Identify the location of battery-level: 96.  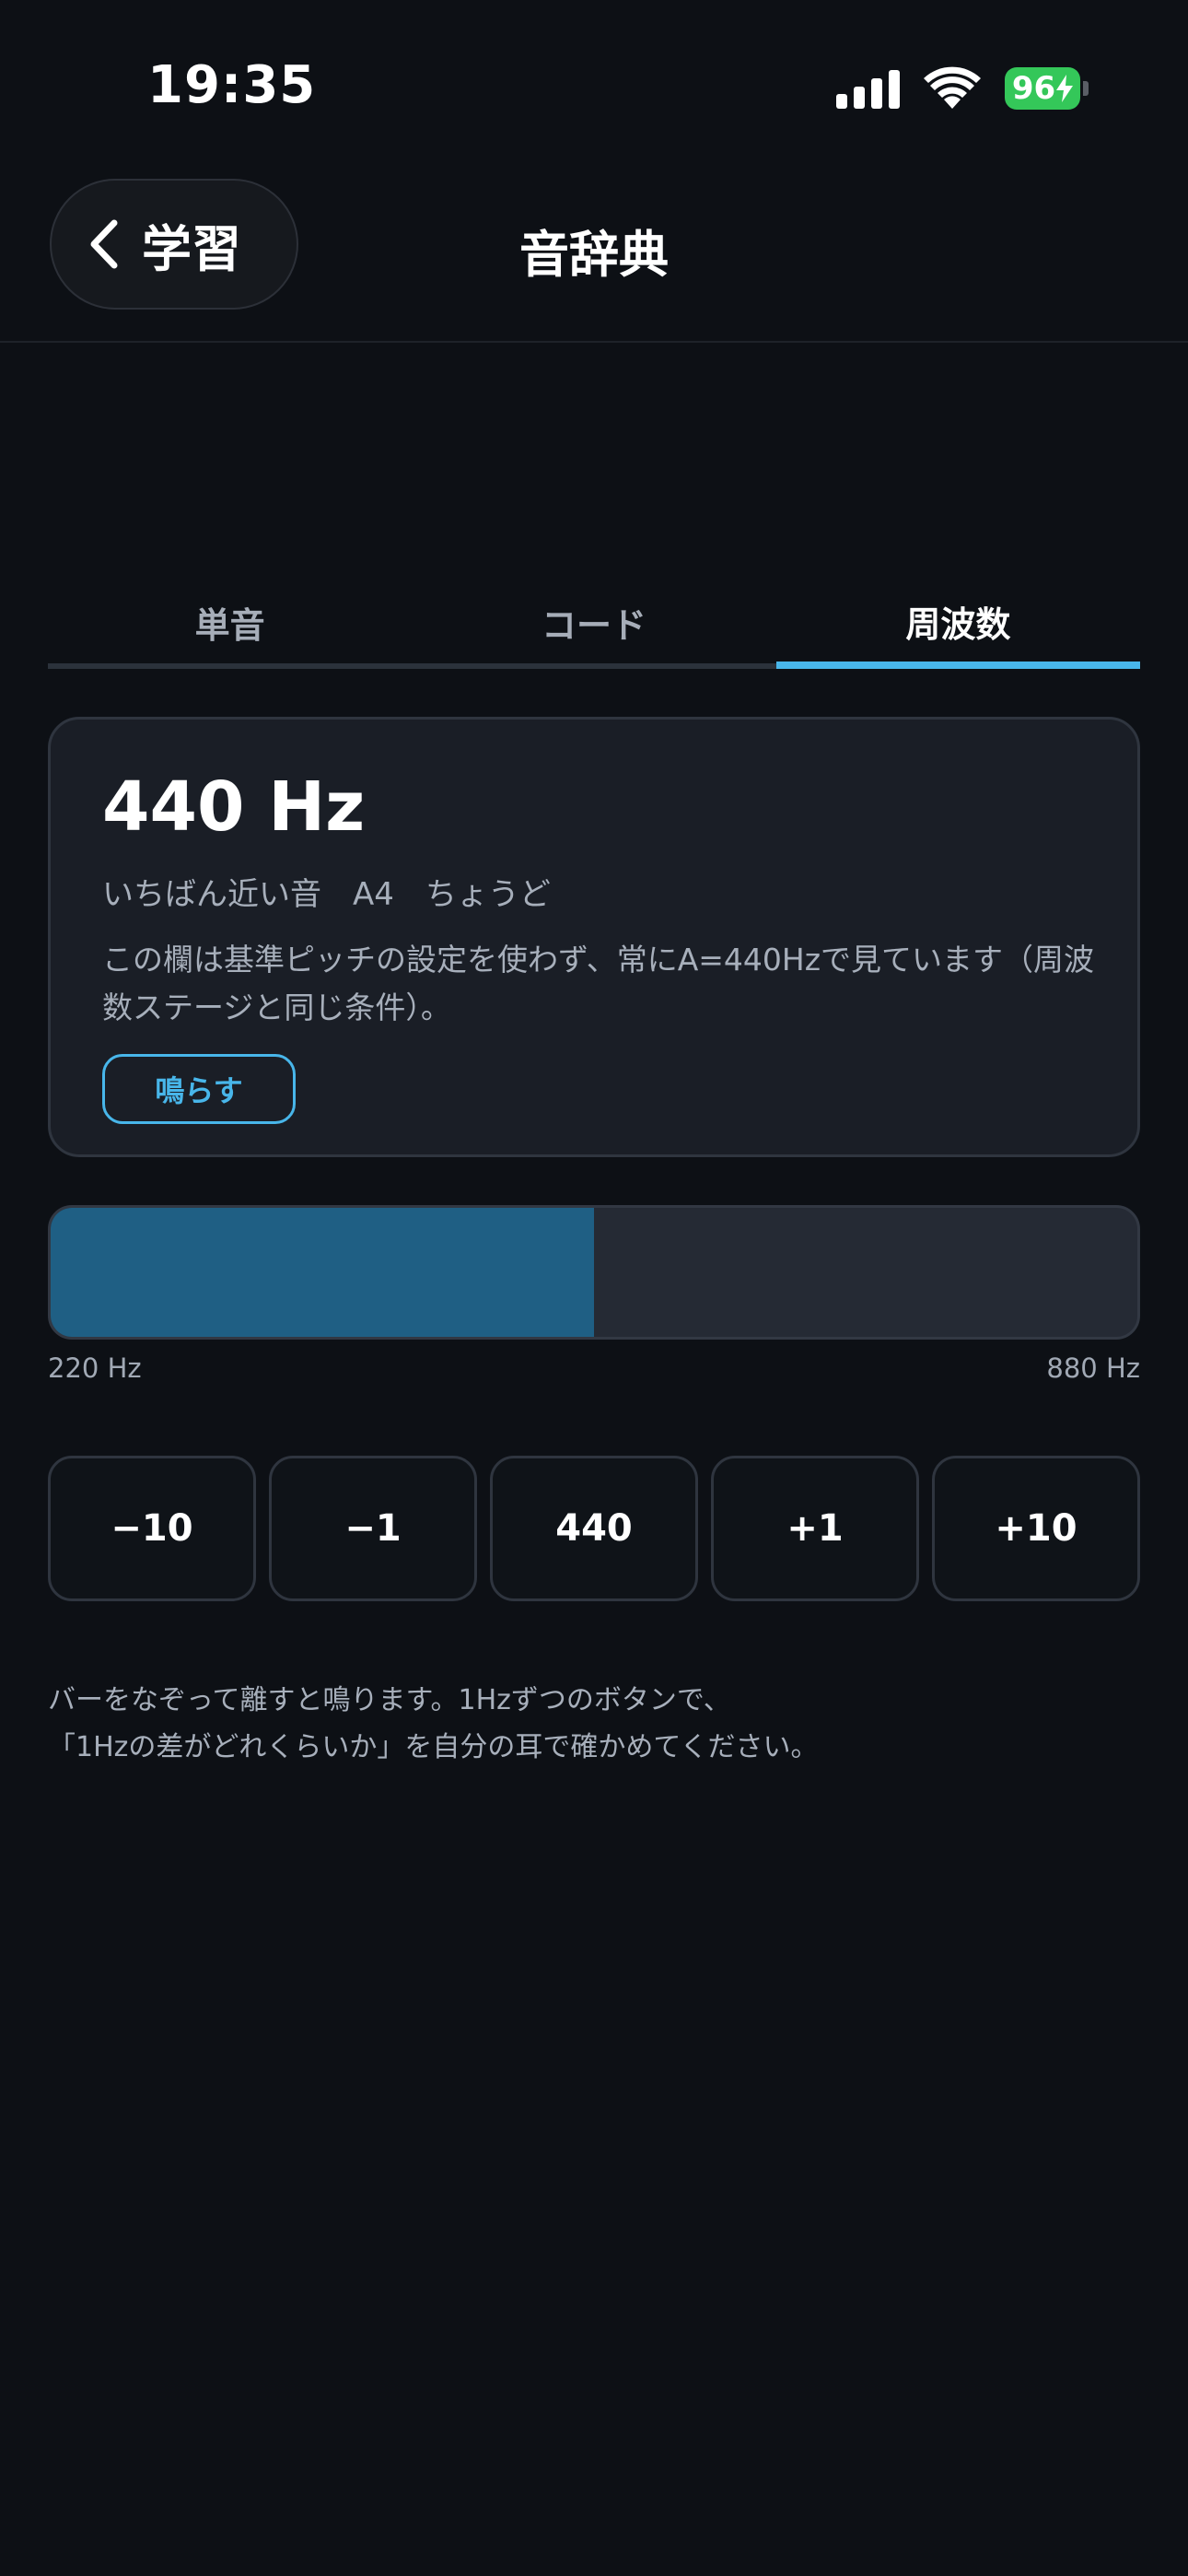
(1033, 88).